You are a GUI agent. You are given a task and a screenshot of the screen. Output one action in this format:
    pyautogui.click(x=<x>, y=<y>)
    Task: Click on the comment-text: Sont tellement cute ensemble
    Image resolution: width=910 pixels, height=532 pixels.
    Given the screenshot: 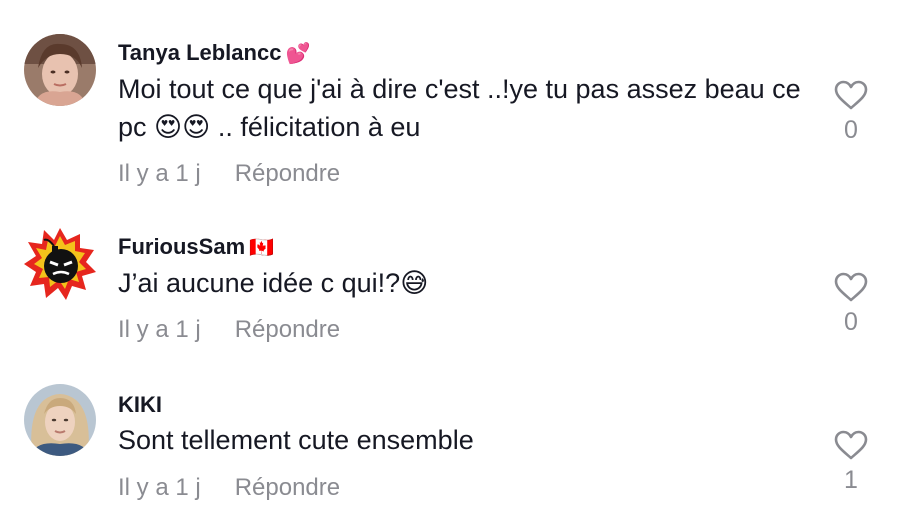 What is the action you would take?
    pyautogui.click(x=296, y=440)
    